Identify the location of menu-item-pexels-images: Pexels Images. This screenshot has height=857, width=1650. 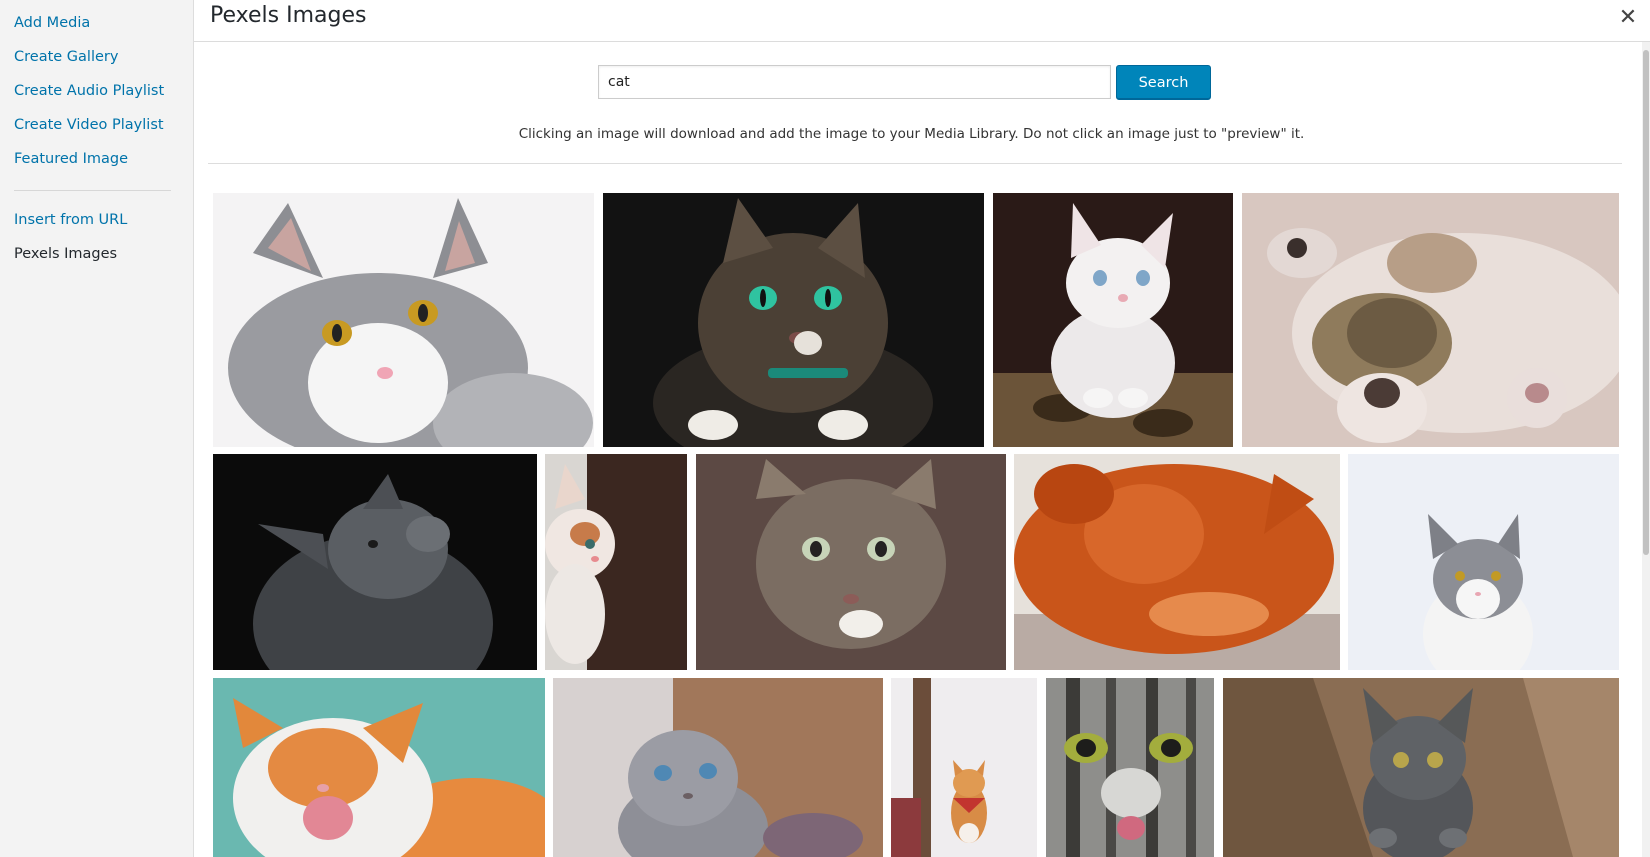
(96, 254).